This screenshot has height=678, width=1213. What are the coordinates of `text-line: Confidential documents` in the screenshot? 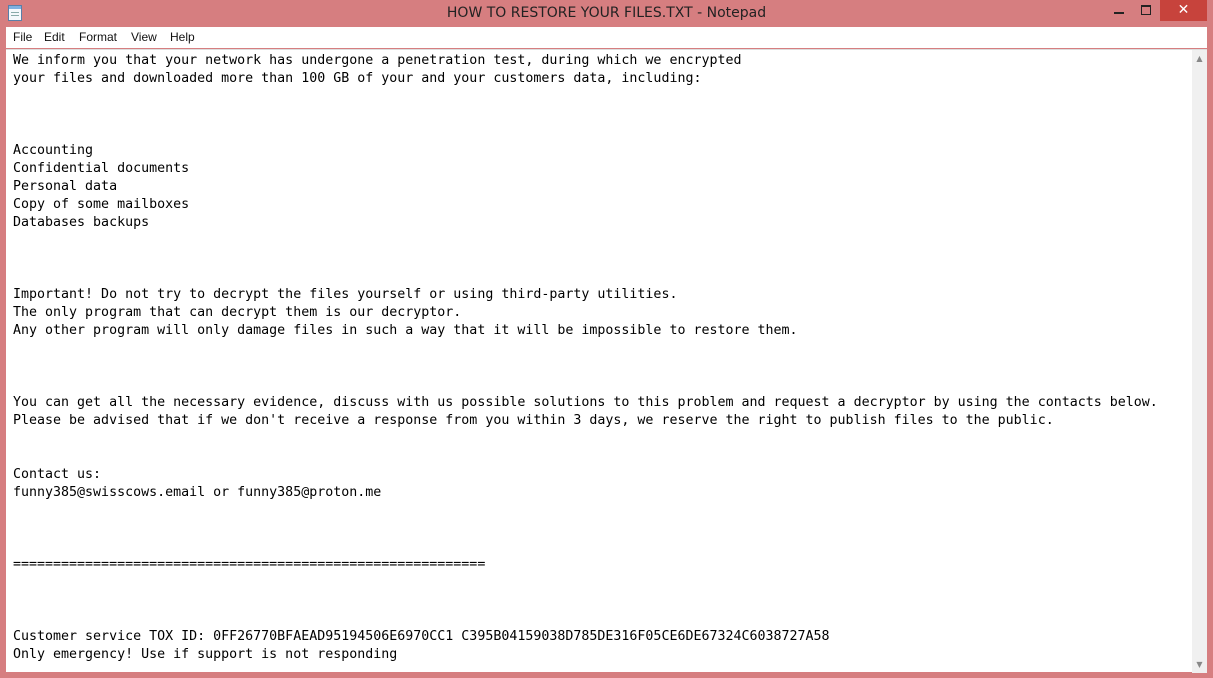 It's located at (101, 168).